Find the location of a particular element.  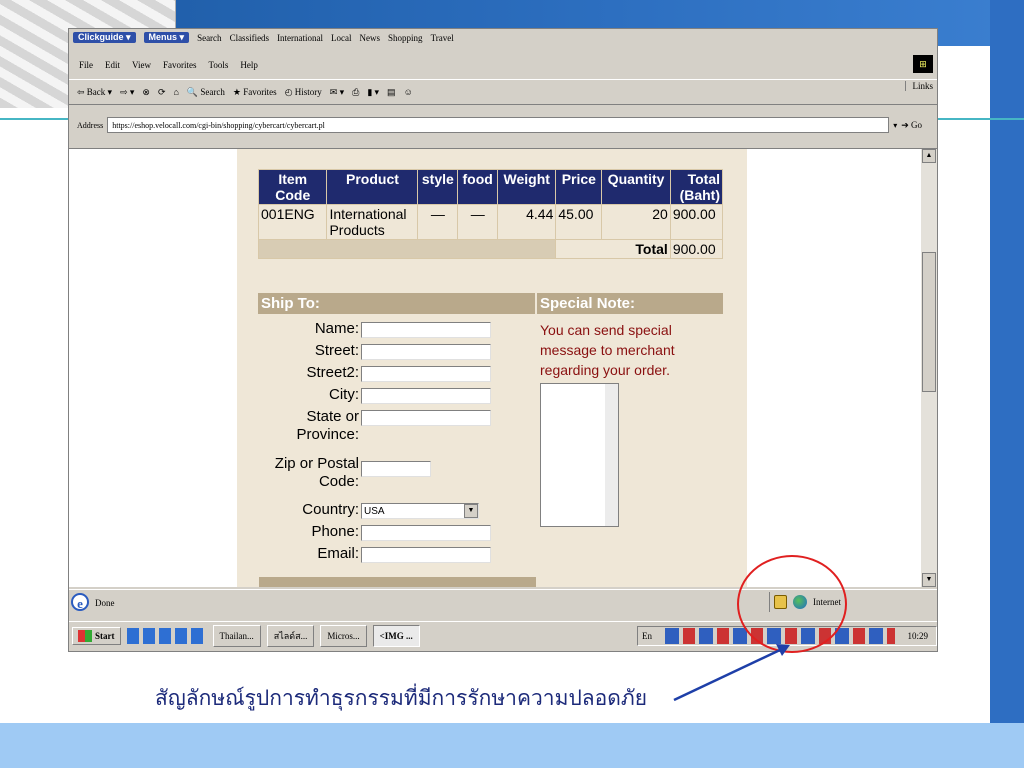

street2-row: Street2: is located at coordinates (384, 373).